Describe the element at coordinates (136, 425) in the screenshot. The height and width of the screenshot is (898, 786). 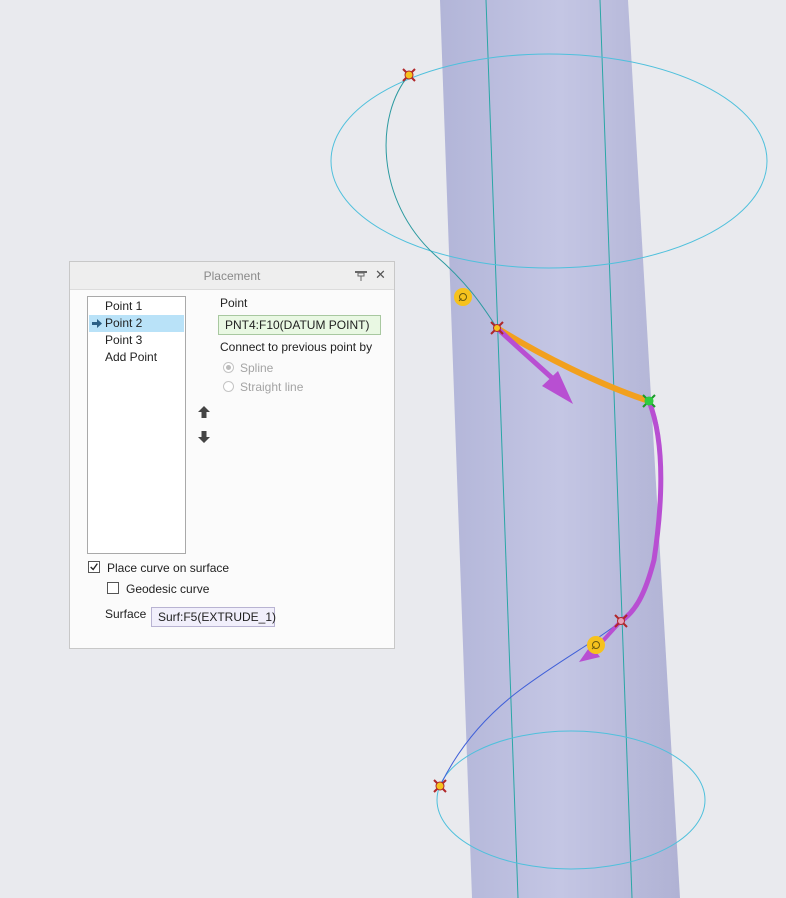
I see `point-list: Point 1 Point 2 Point 3 Add Point` at that location.